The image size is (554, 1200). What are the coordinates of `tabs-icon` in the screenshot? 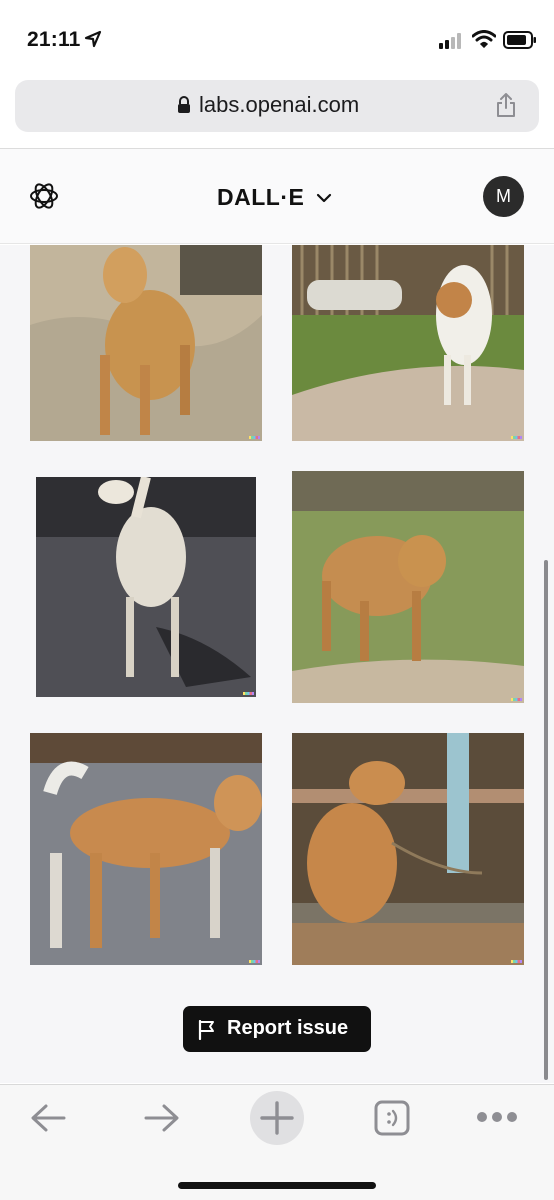 It's located at (392, 1120).